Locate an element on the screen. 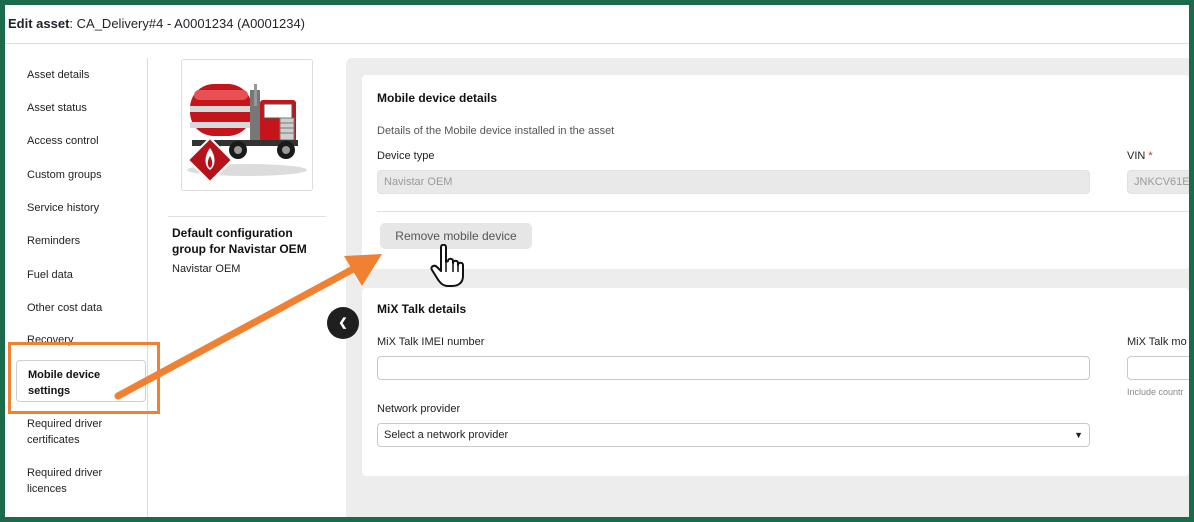 This screenshot has height=522, width=1194. sidebar-item-required-driver-licences: Required driver licences is located at coordinates (82, 481).